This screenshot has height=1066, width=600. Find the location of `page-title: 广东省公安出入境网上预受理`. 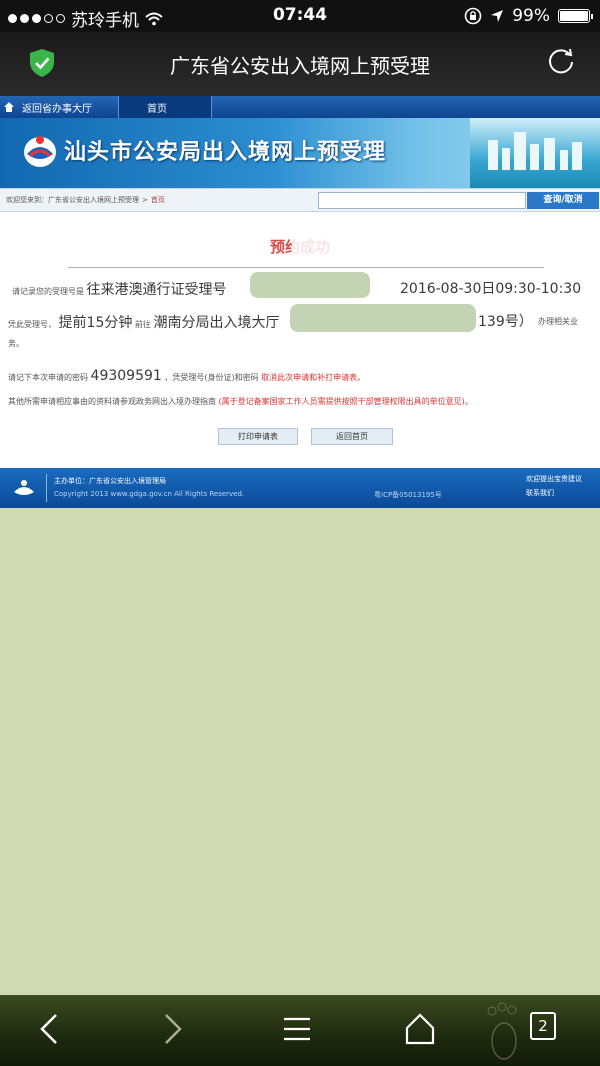

page-title: 广东省公安出入境网上预受理 is located at coordinates (300, 66).